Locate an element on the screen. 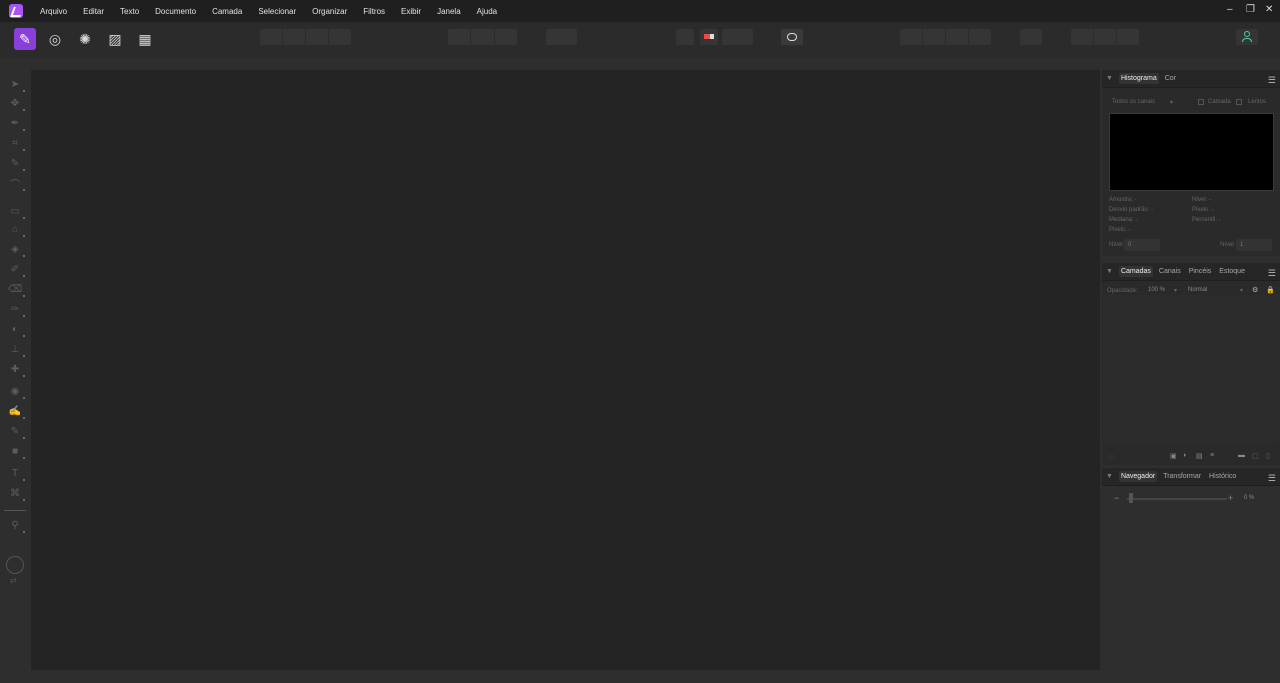 This screenshot has width=1280, height=683. menu-ajuda: Ajuda is located at coordinates (487, 11).